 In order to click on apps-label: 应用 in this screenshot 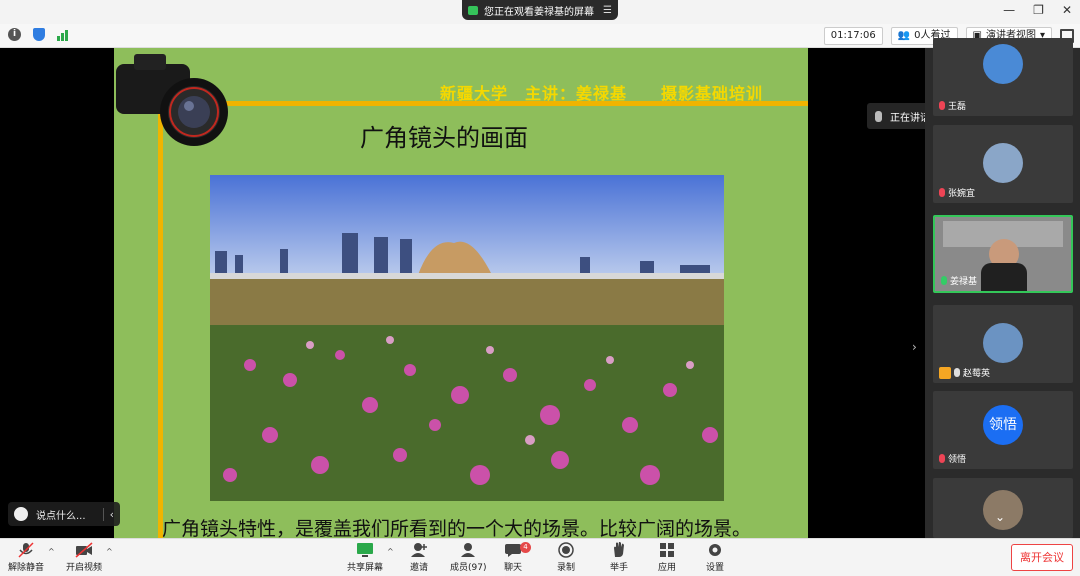, I will do `click(667, 568)`.